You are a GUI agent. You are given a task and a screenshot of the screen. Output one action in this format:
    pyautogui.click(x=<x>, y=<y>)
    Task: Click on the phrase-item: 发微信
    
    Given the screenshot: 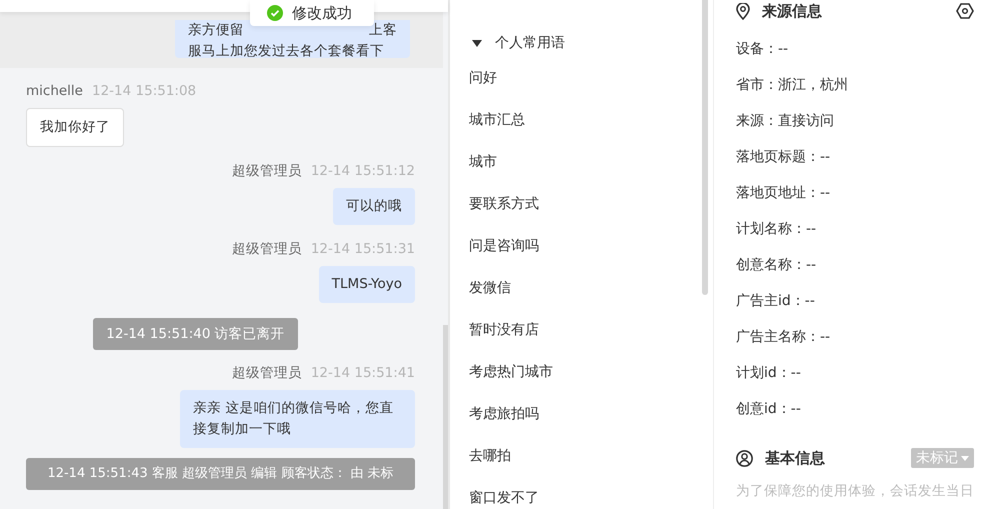 What is the action you would take?
    pyautogui.click(x=490, y=295)
    